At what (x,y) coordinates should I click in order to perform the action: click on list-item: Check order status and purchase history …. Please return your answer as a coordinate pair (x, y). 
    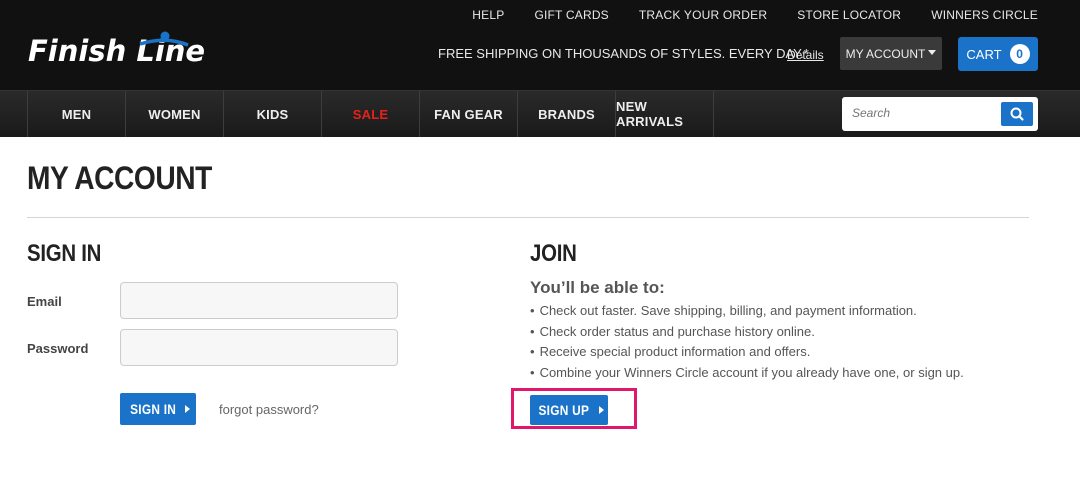
    Looking at the image, I should click on (747, 332).